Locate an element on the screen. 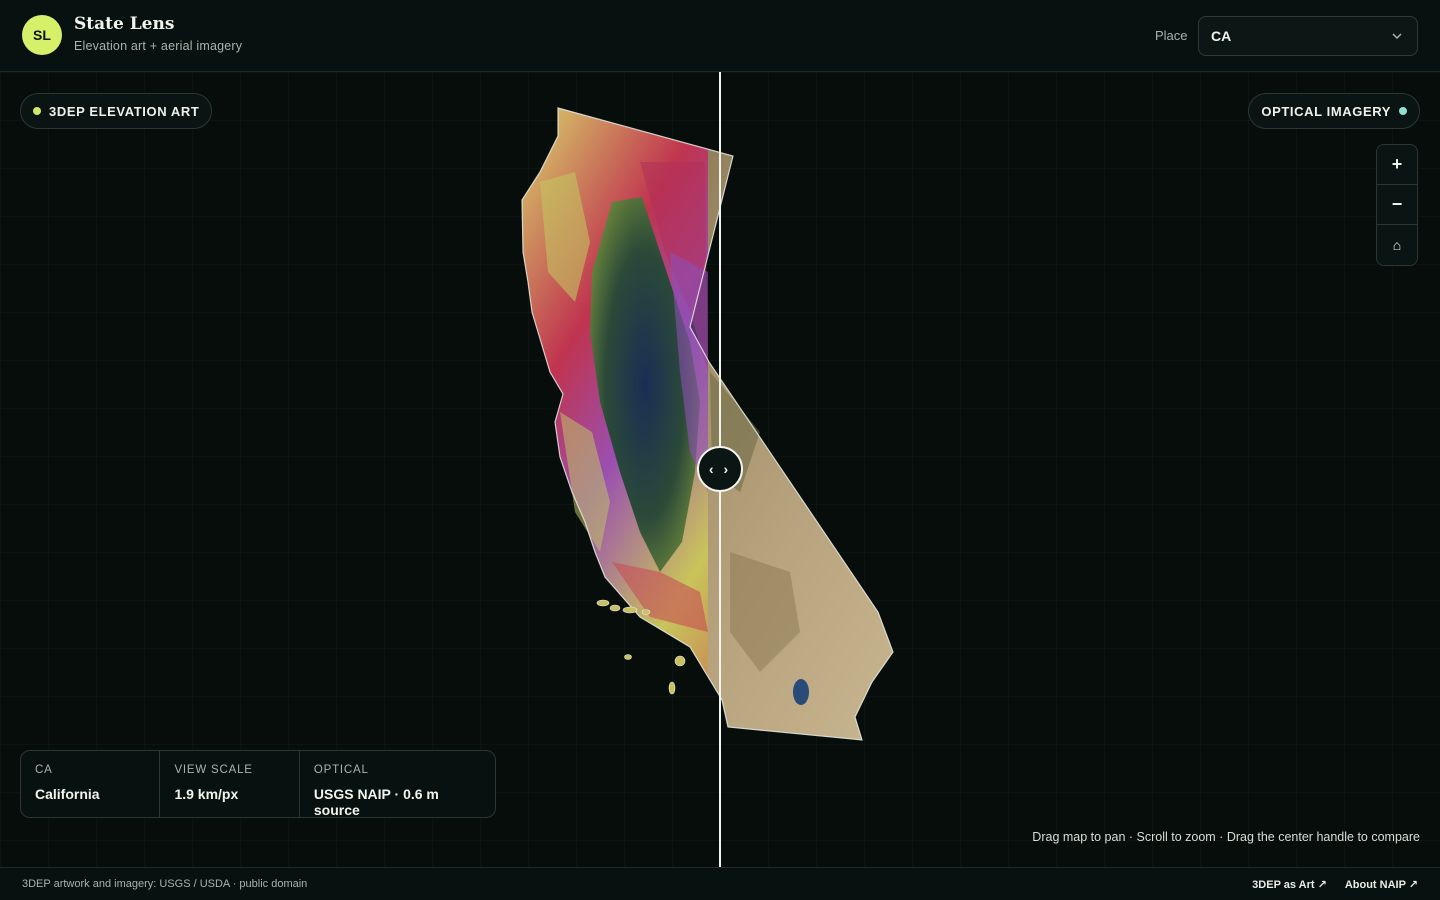  info-value: California is located at coordinates (67, 794).